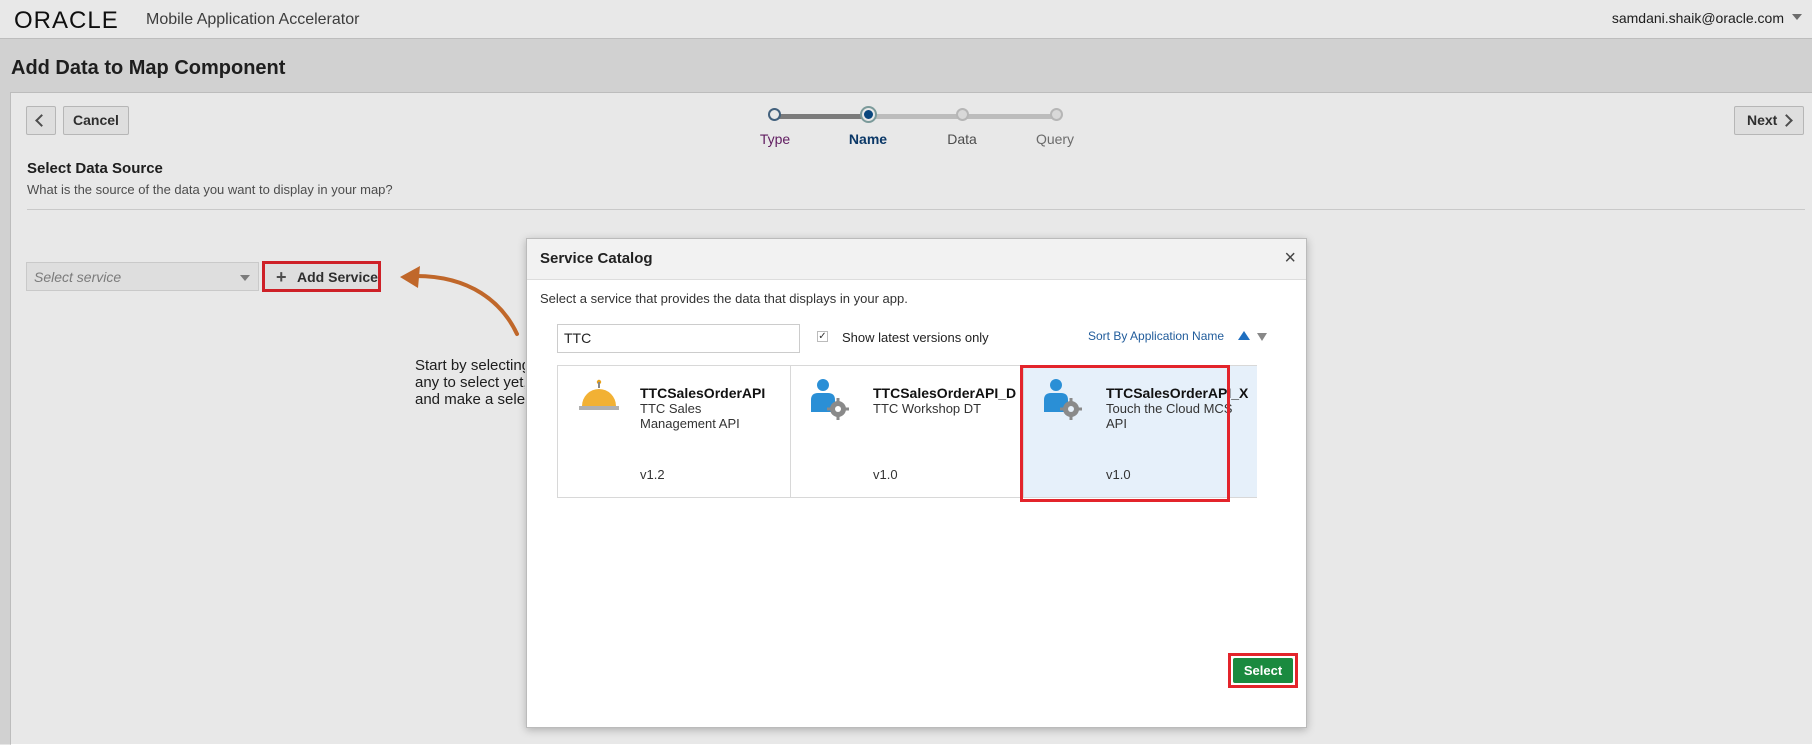 The height and width of the screenshot is (745, 1812). I want to click on service-version: v1.0, so click(885, 474).